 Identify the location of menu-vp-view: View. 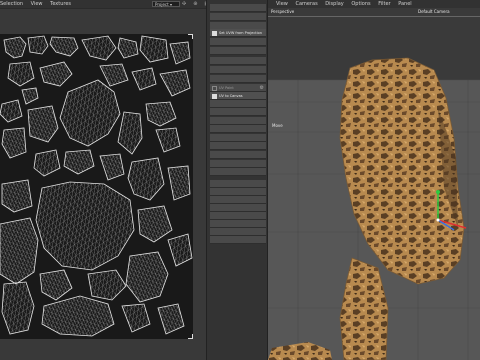
(282, 4).